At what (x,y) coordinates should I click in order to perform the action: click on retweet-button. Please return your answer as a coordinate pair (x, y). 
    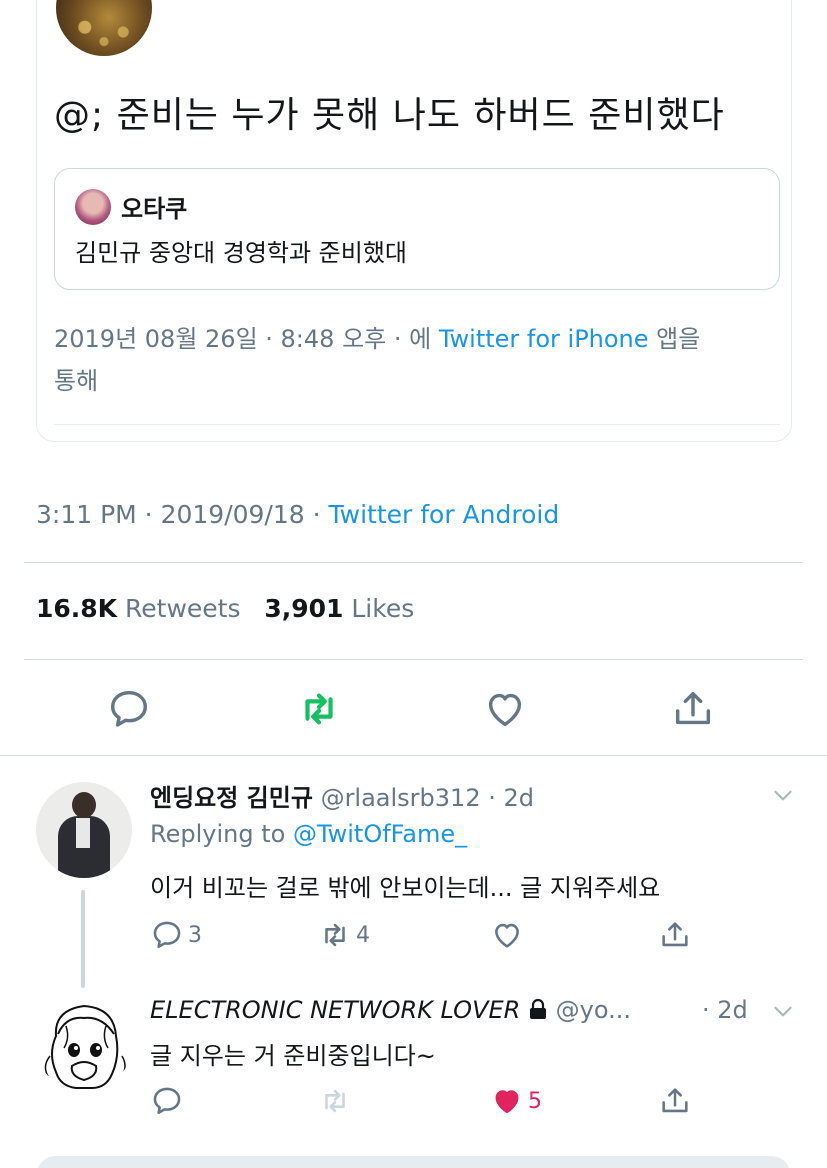
    Looking at the image, I should click on (319, 709).